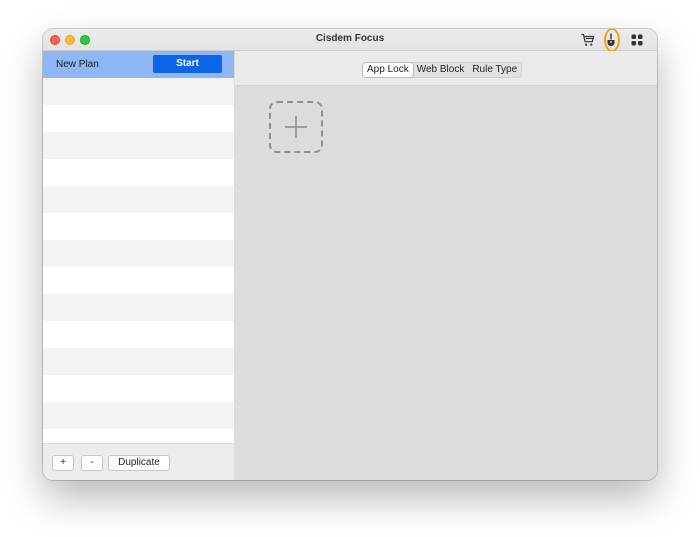  I want to click on tab-web-block: Web Block, so click(441, 70).